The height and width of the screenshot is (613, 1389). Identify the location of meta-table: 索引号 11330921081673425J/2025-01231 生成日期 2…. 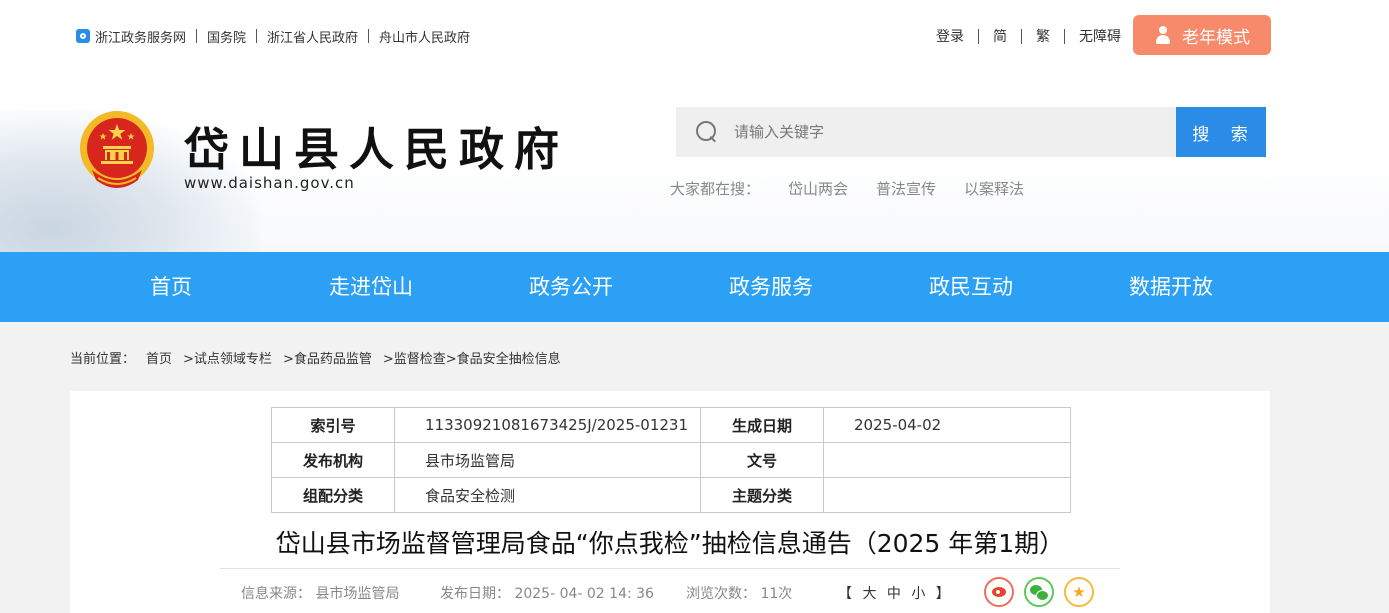
(671, 460).